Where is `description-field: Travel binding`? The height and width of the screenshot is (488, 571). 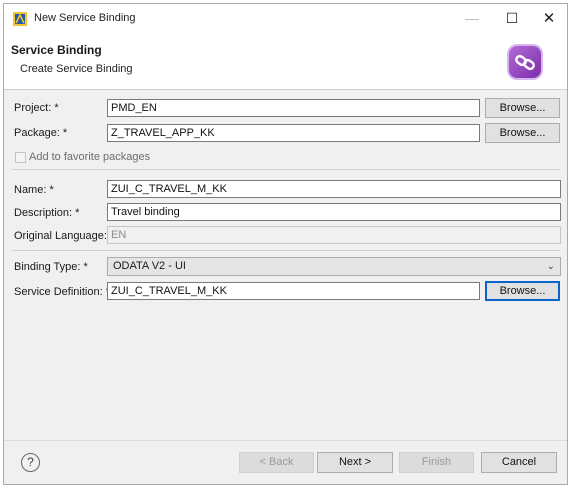 description-field: Travel binding is located at coordinates (334, 212).